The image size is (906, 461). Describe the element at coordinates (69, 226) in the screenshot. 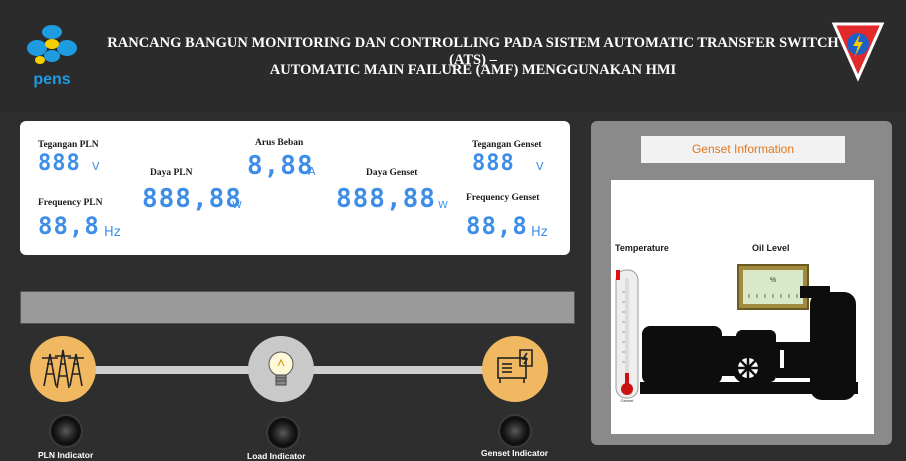

I see `frequency-pln-value: 88,8` at that location.